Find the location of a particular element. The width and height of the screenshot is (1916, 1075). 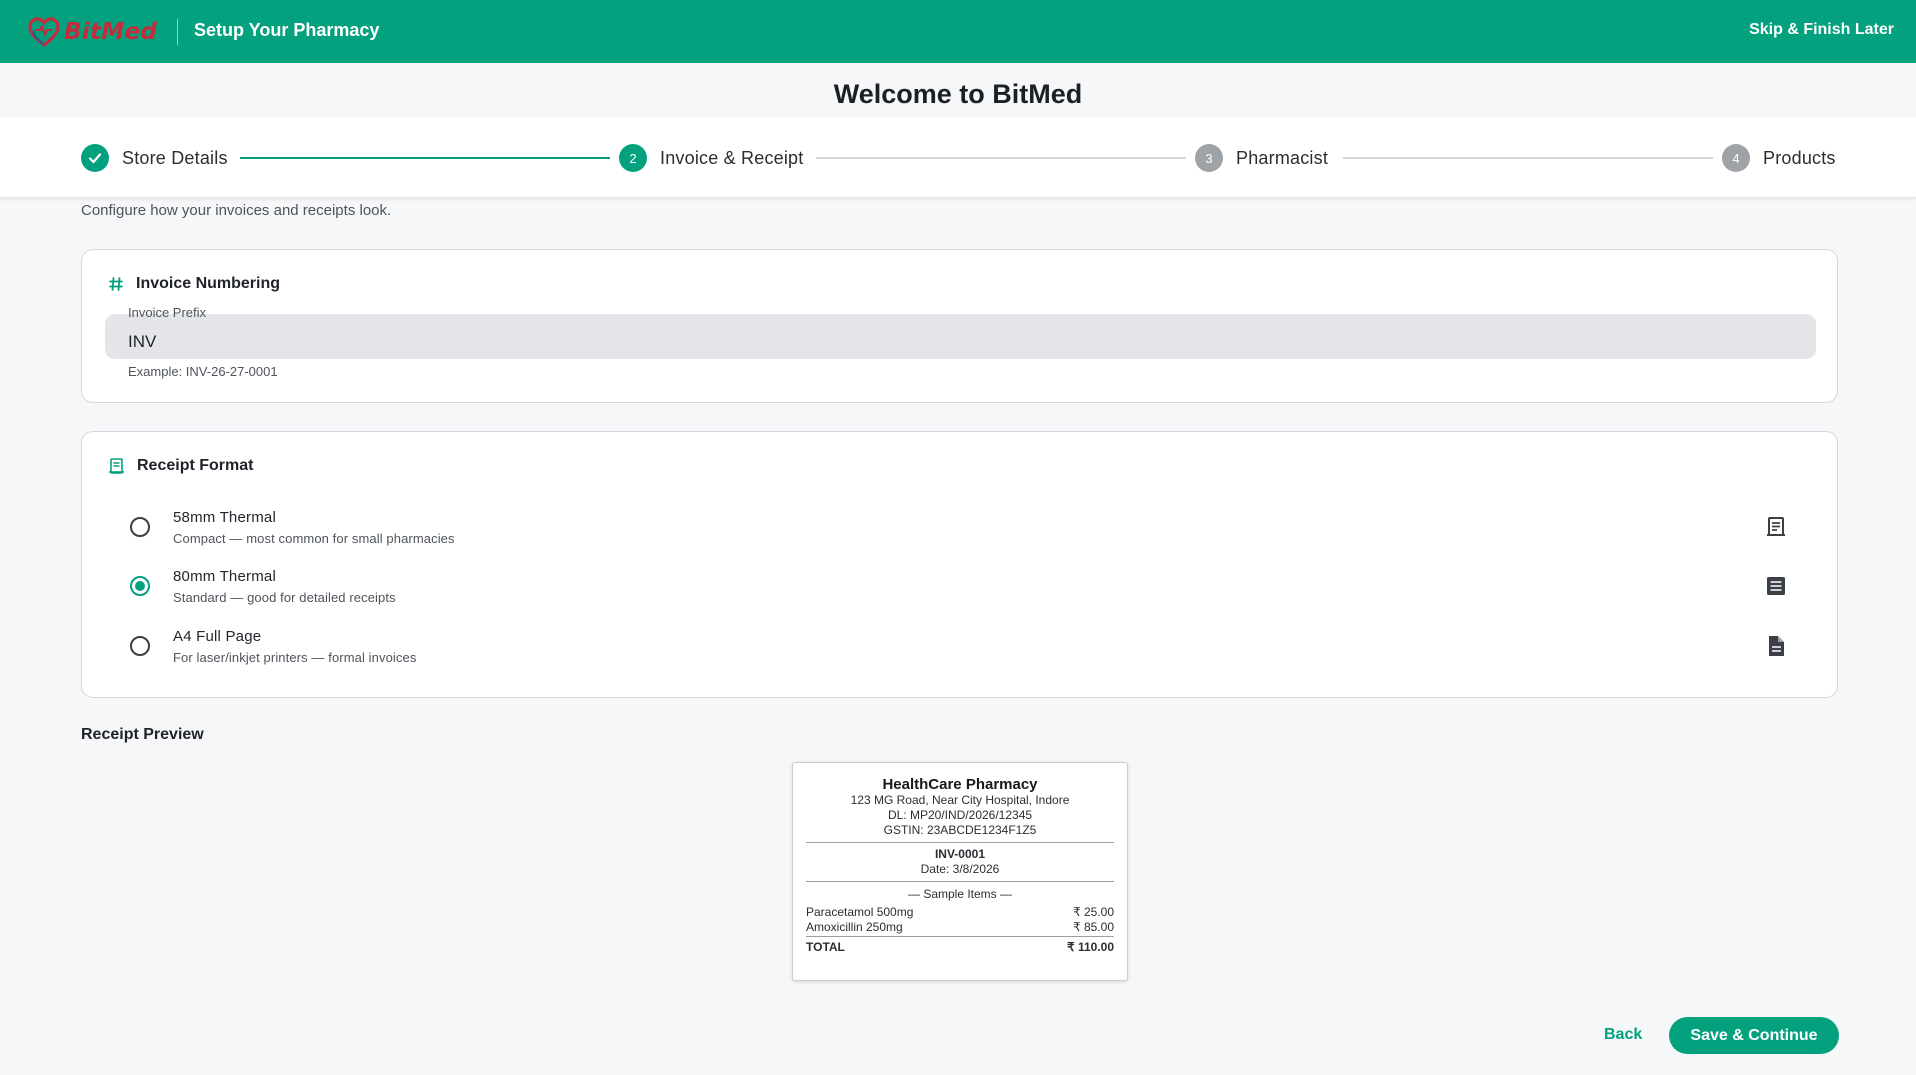

option-title: A4 Full Page is located at coordinates (217, 636).